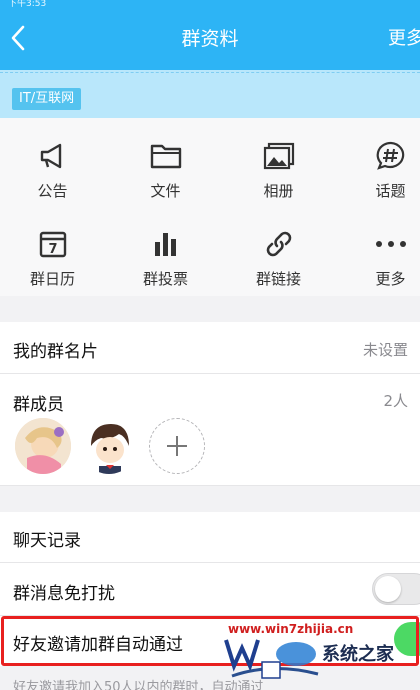 The width and height of the screenshot is (420, 690). Describe the element at coordinates (391, 244) in the screenshot. I see `ellipsis-icon` at that location.